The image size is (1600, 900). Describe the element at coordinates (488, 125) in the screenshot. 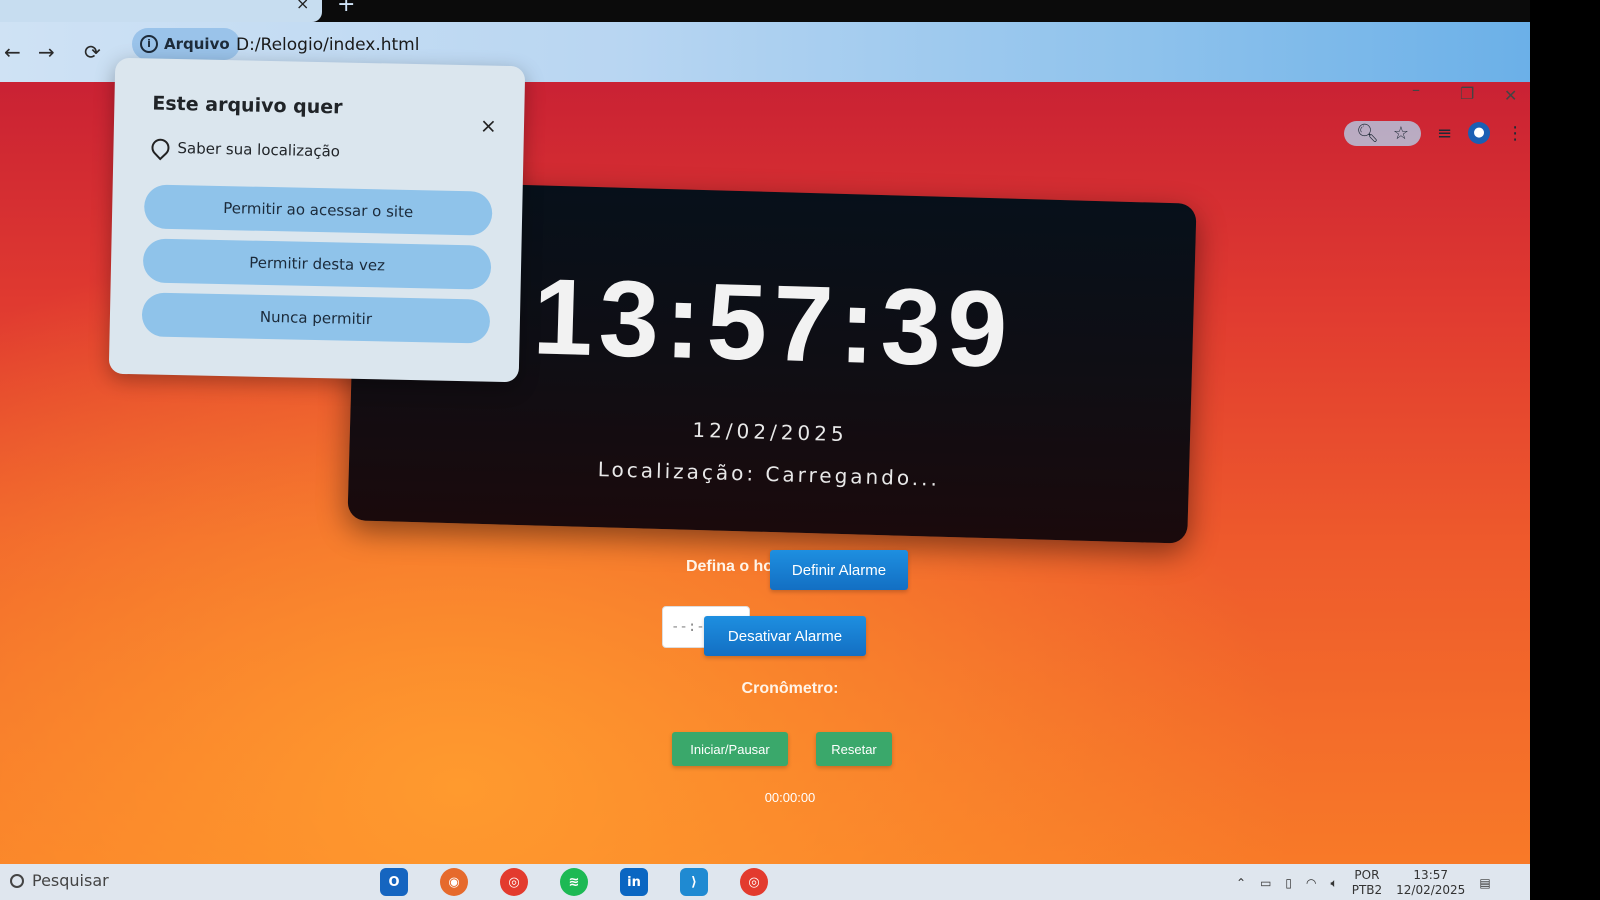

I see `close-icon: ×` at that location.